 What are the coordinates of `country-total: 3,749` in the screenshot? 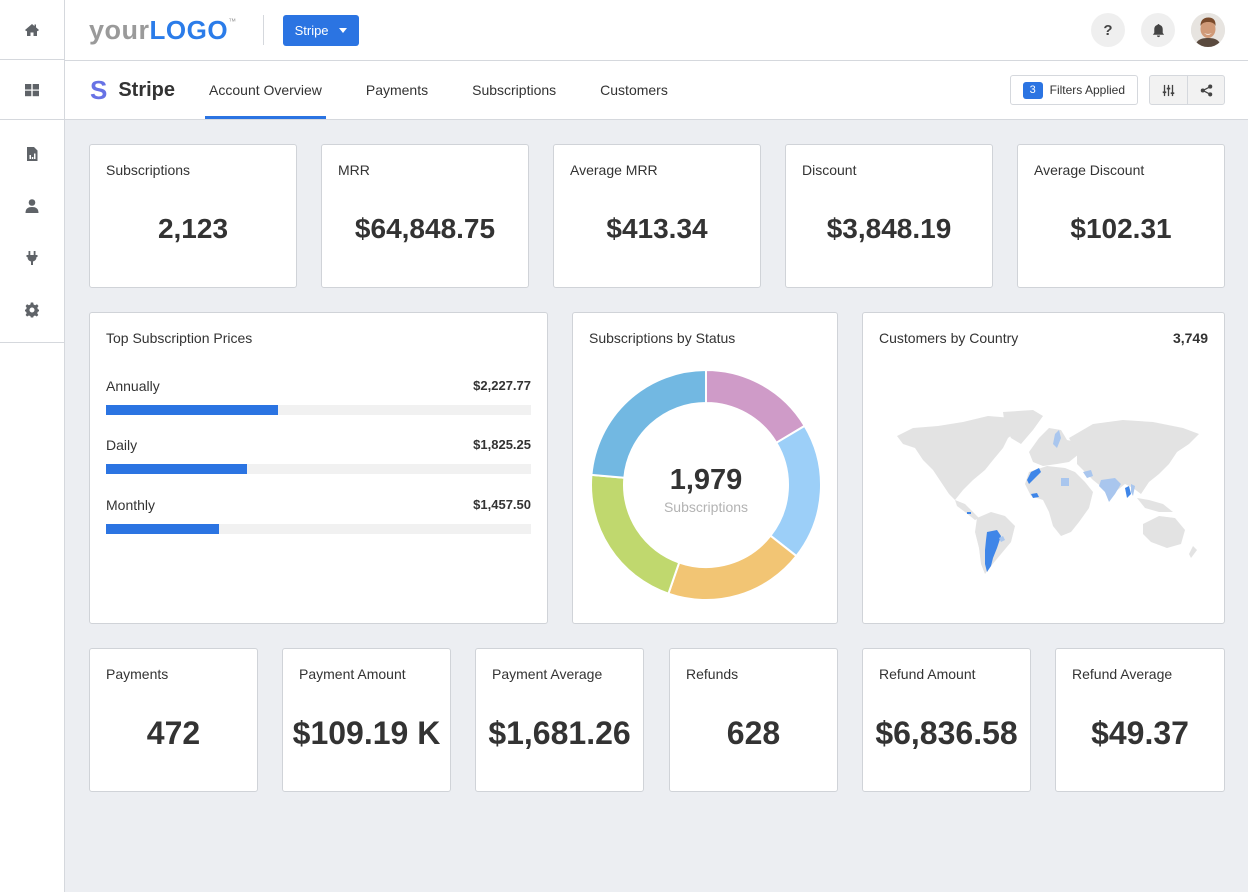 It's located at (1190, 338).